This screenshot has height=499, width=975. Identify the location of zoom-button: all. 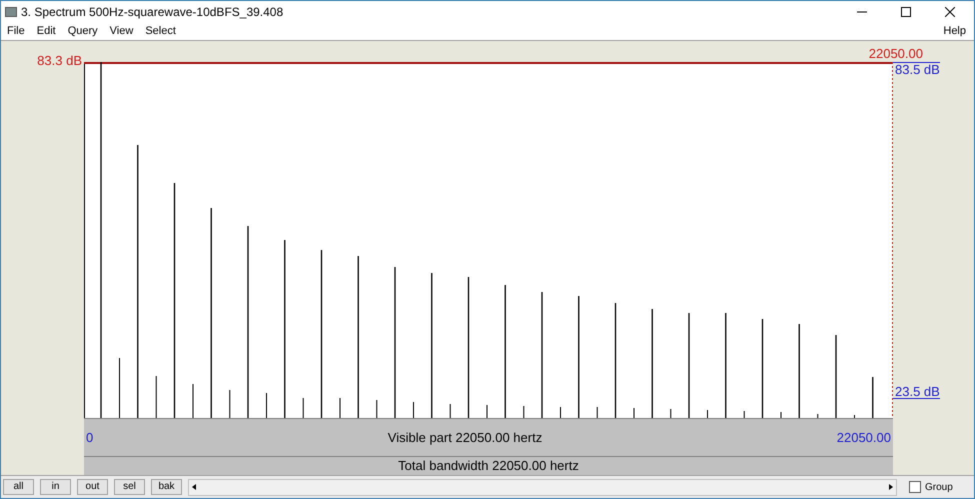
(18, 487).